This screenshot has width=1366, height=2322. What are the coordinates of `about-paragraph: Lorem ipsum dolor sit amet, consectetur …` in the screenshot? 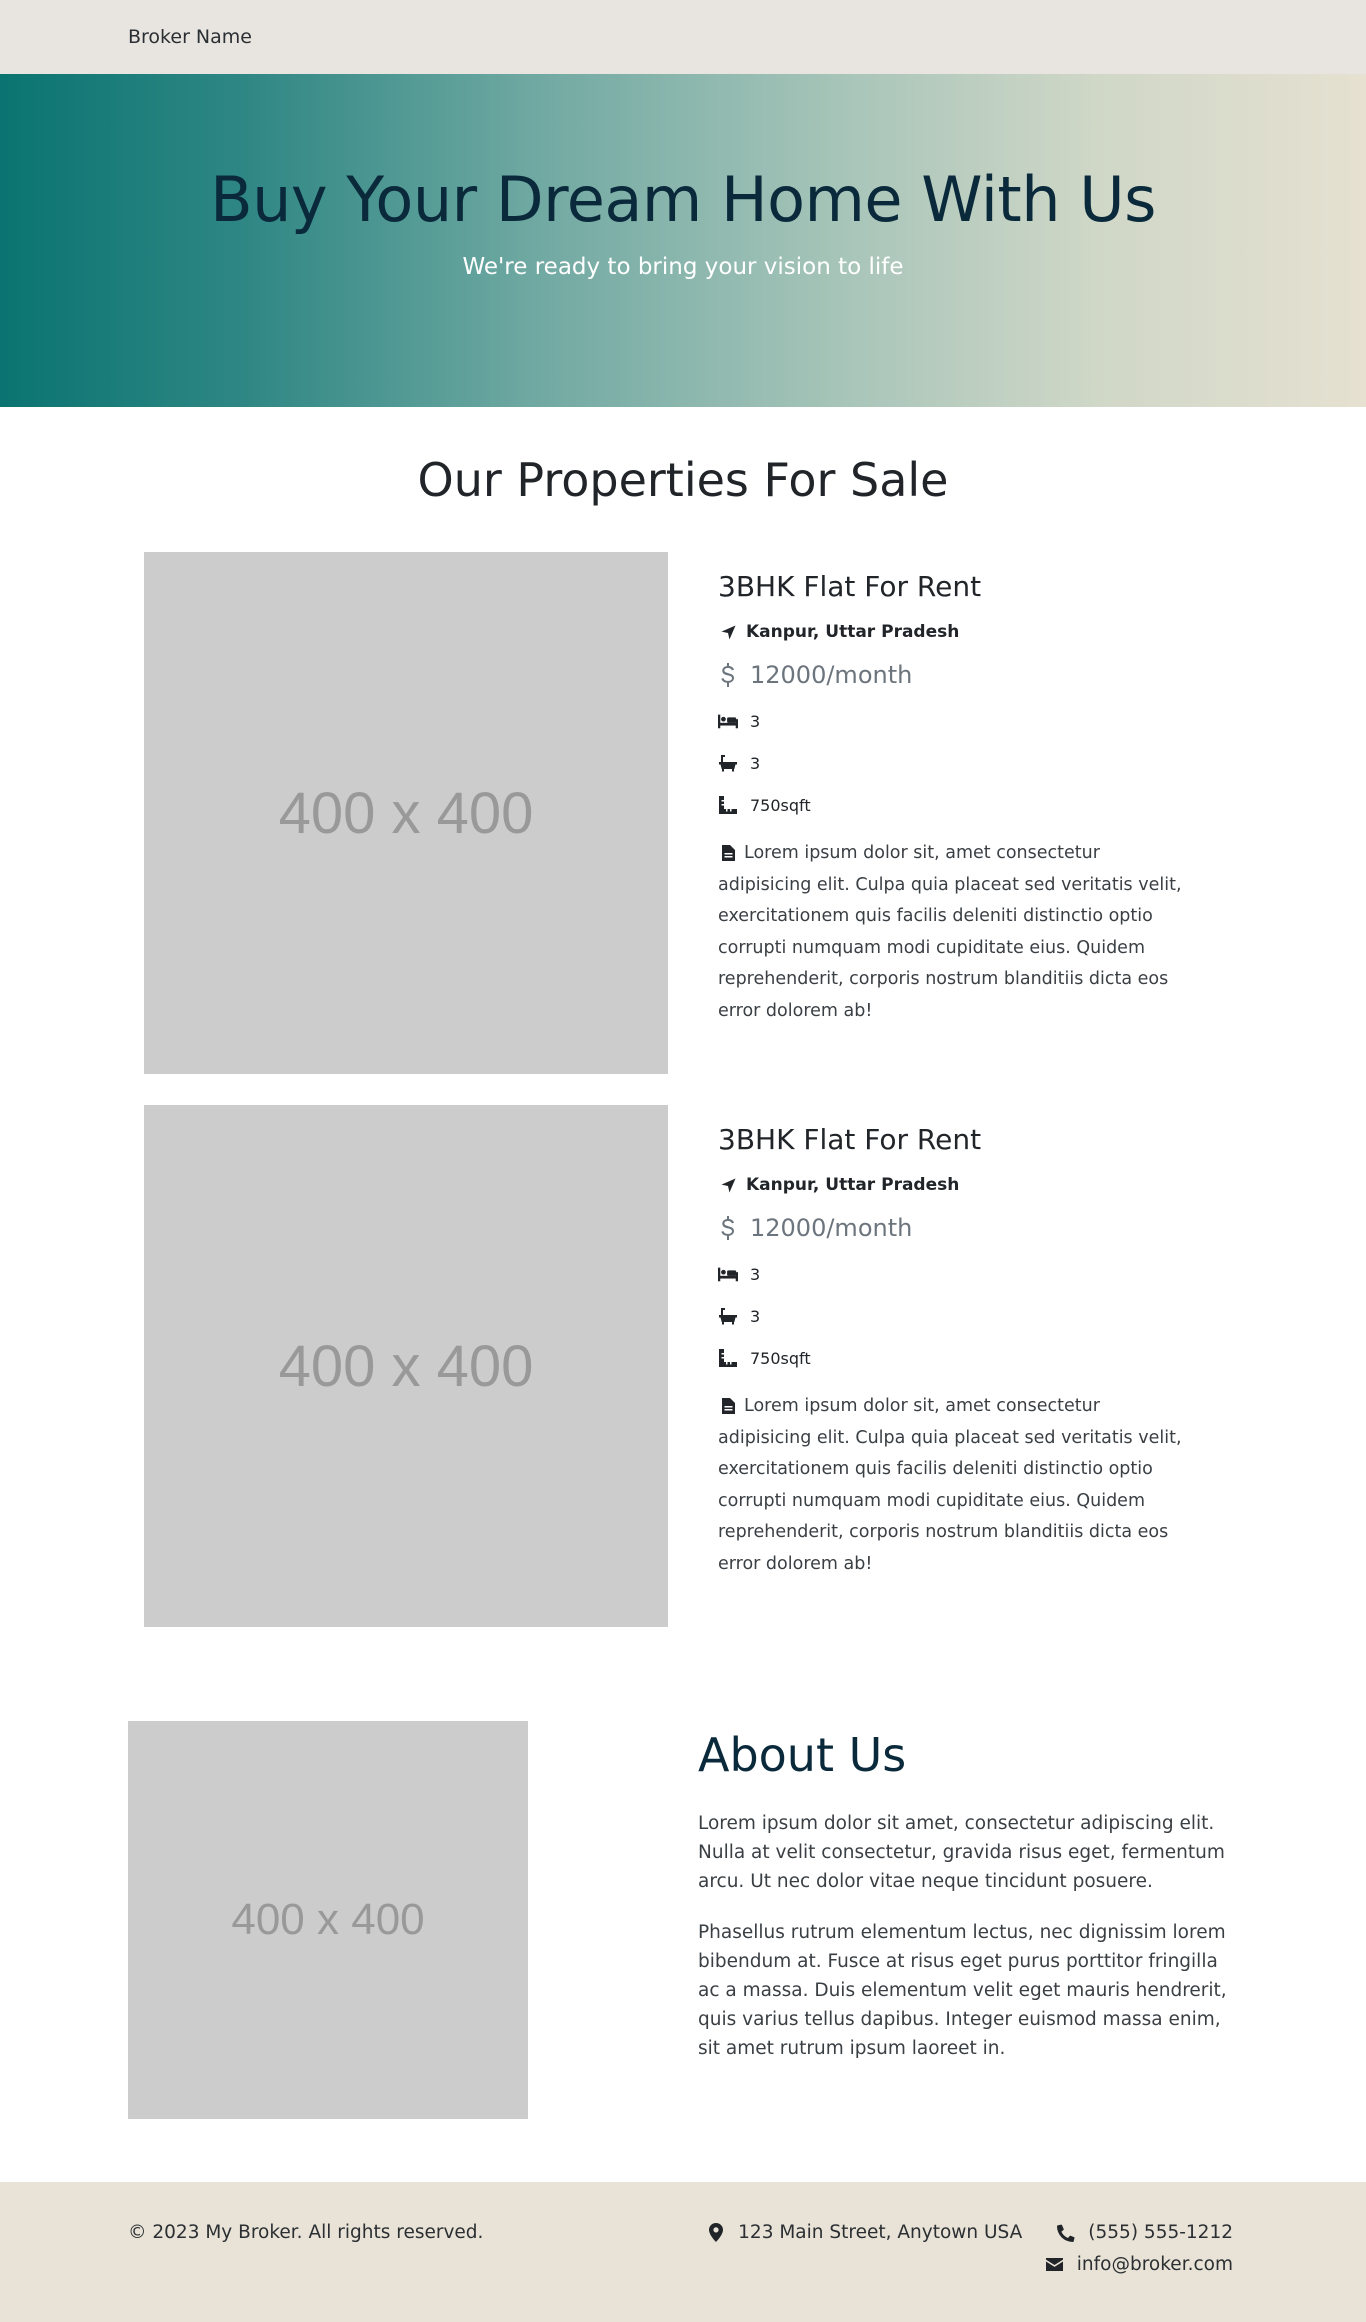 It's located at (961, 1852).